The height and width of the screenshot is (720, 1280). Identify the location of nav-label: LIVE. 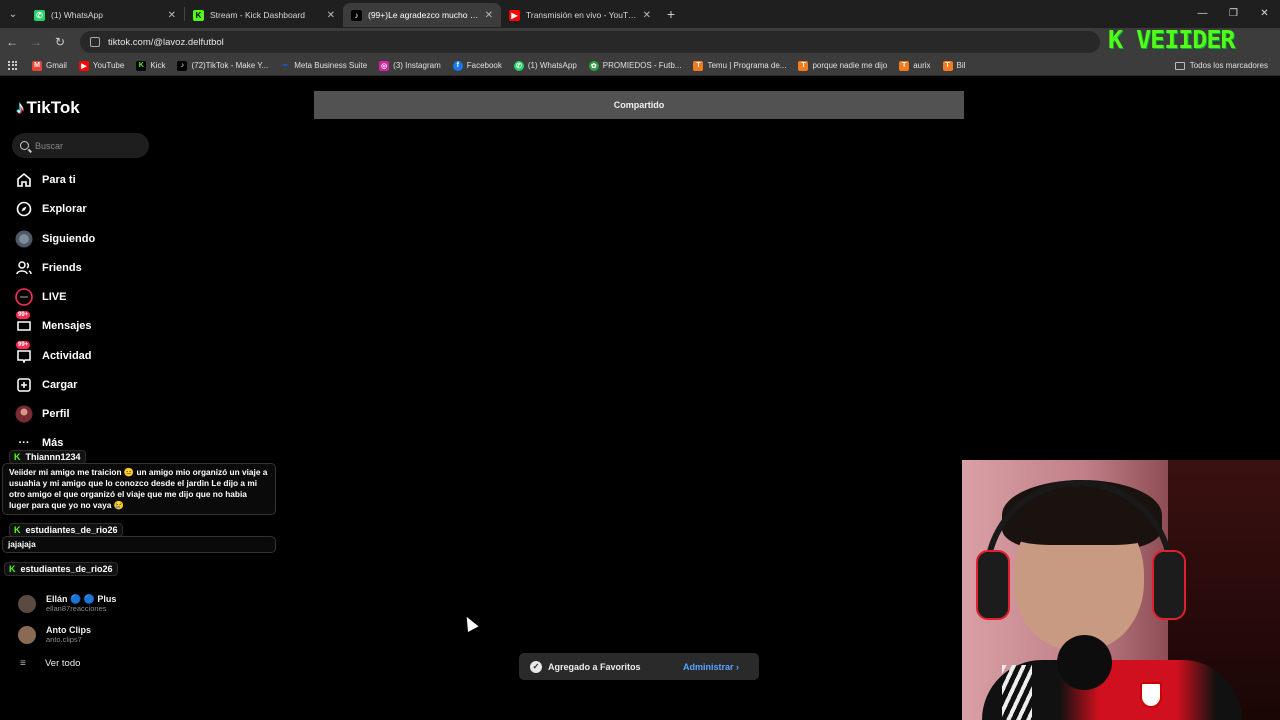
(54, 297).